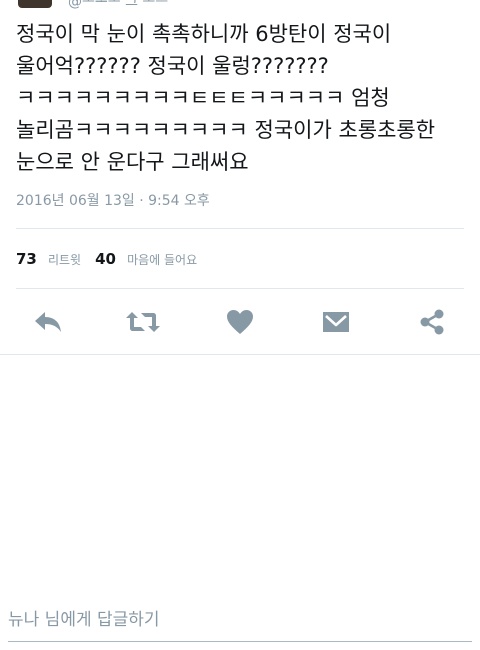 This screenshot has width=480, height=650. I want to click on author-handle: @ᅩᅳᅩᅩ 그 ᅩᅳ, so click(118, 5).